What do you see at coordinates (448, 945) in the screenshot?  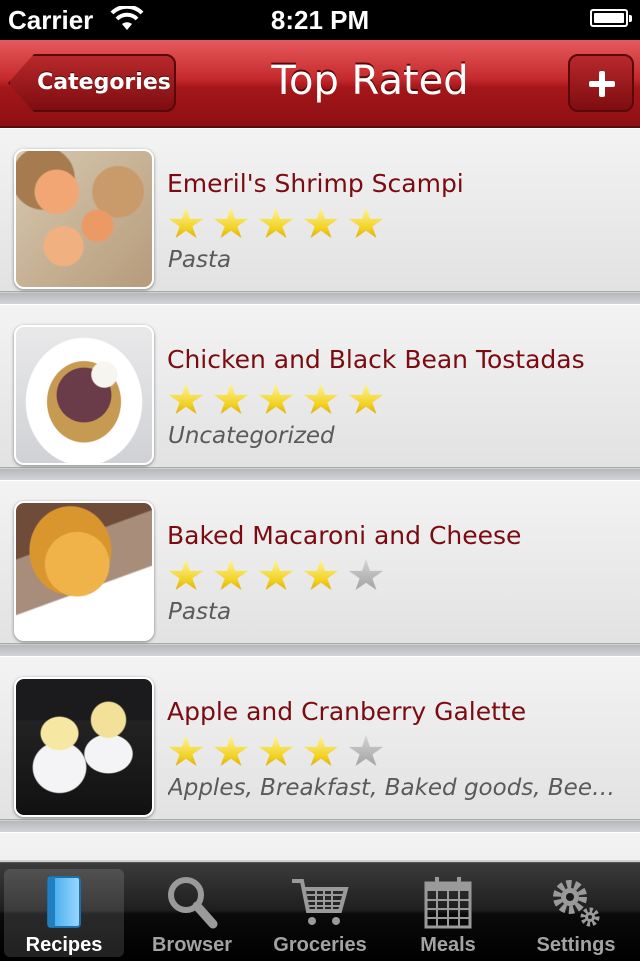 I see `tab-label: Meals` at bounding box center [448, 945].